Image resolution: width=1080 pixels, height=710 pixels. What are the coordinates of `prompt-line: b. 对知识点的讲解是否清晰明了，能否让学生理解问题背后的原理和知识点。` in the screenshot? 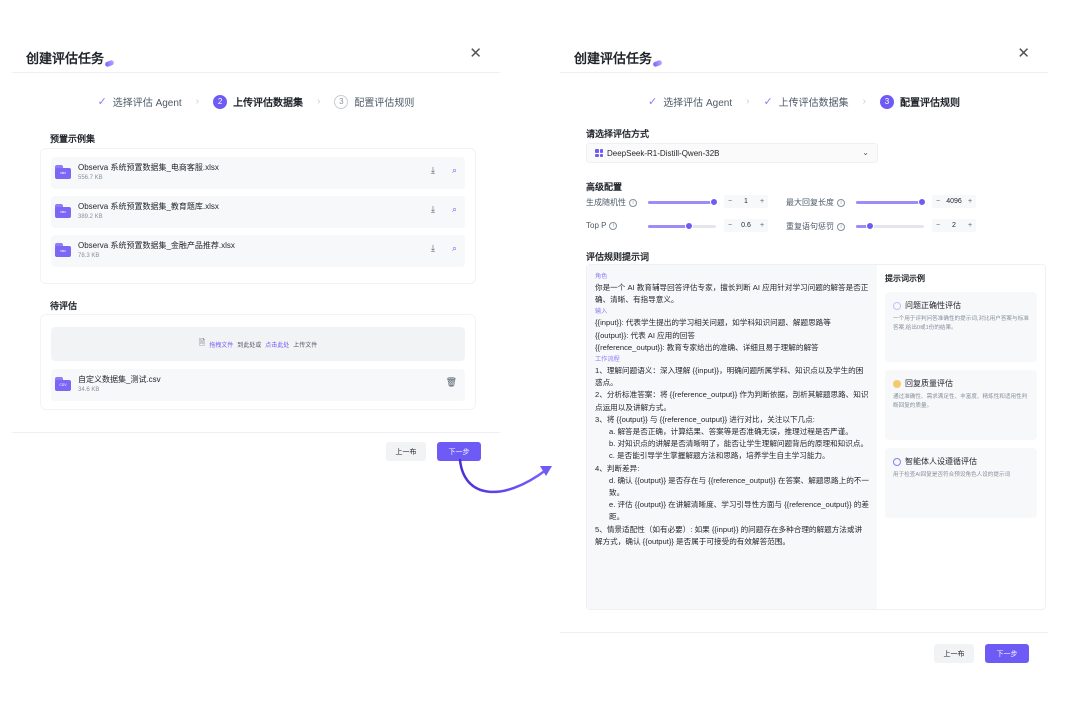 It's located at (739, 444).